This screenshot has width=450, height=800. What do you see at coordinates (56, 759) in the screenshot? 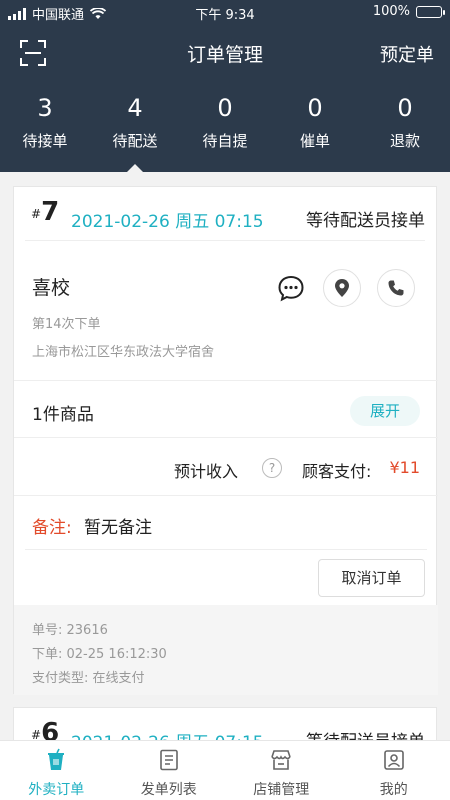
I see `cup-icon` at bounding box center [56, 759].